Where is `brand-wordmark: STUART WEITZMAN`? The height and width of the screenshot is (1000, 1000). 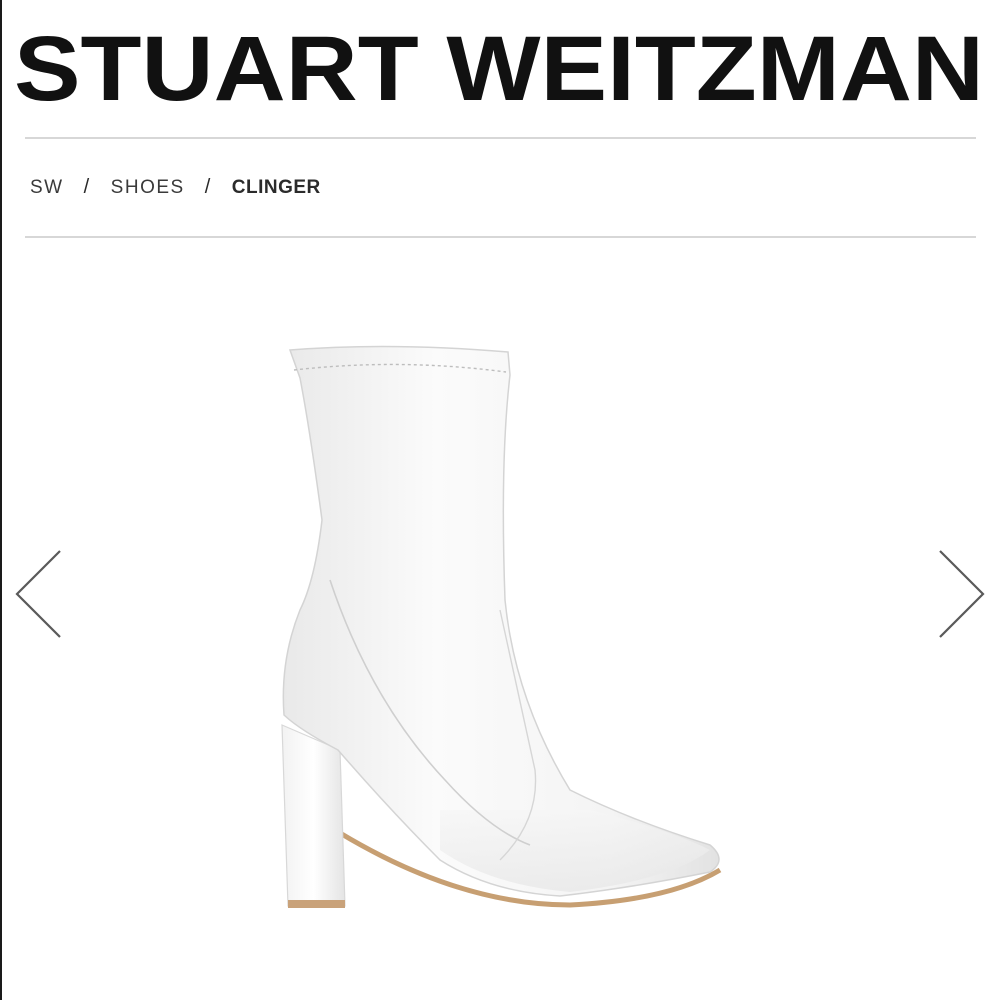
brand-wordmark: STUART WEITZMAN is located at coordinates (499, 67).